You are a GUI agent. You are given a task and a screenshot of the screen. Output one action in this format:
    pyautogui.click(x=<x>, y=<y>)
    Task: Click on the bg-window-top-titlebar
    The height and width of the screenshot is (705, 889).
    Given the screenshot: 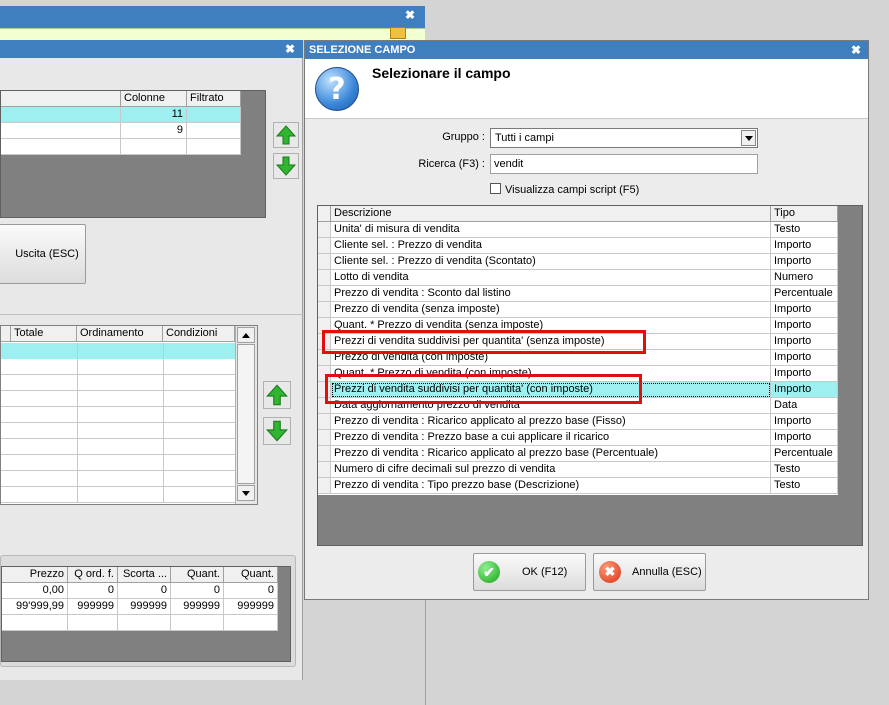 What is the action you would take?
    pyautogui.click(x=212, y=17)
    